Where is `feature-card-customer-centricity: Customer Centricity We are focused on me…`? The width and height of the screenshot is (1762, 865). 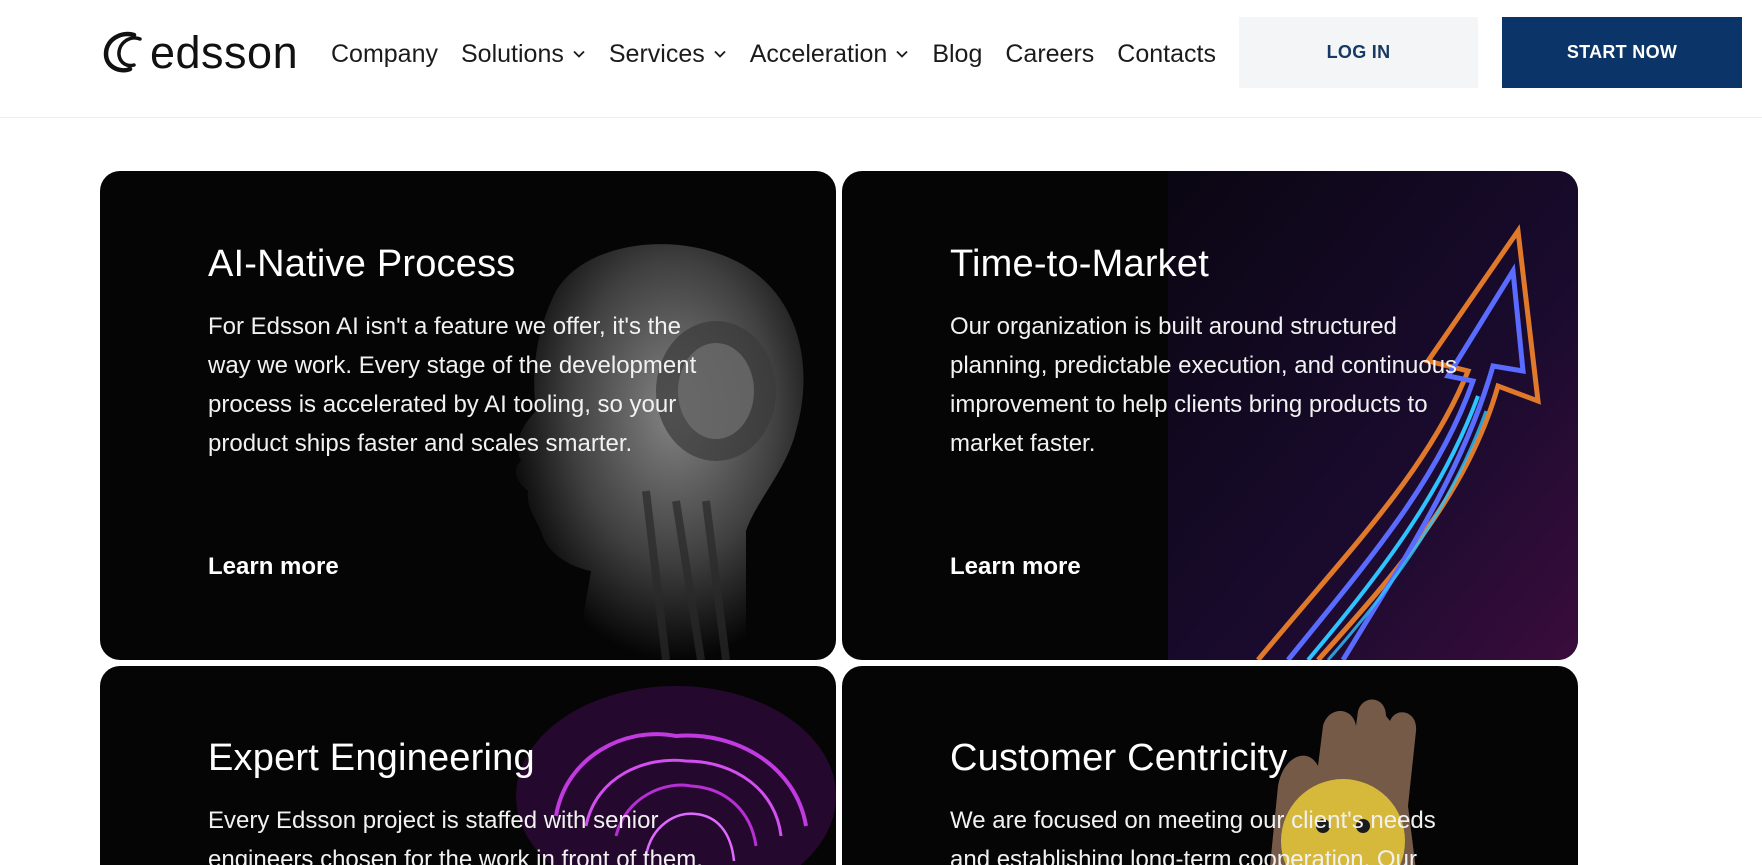 feature-card-customer-centricity: Customer Centricity We are focused on me… is located at coordinates (1210, 765).